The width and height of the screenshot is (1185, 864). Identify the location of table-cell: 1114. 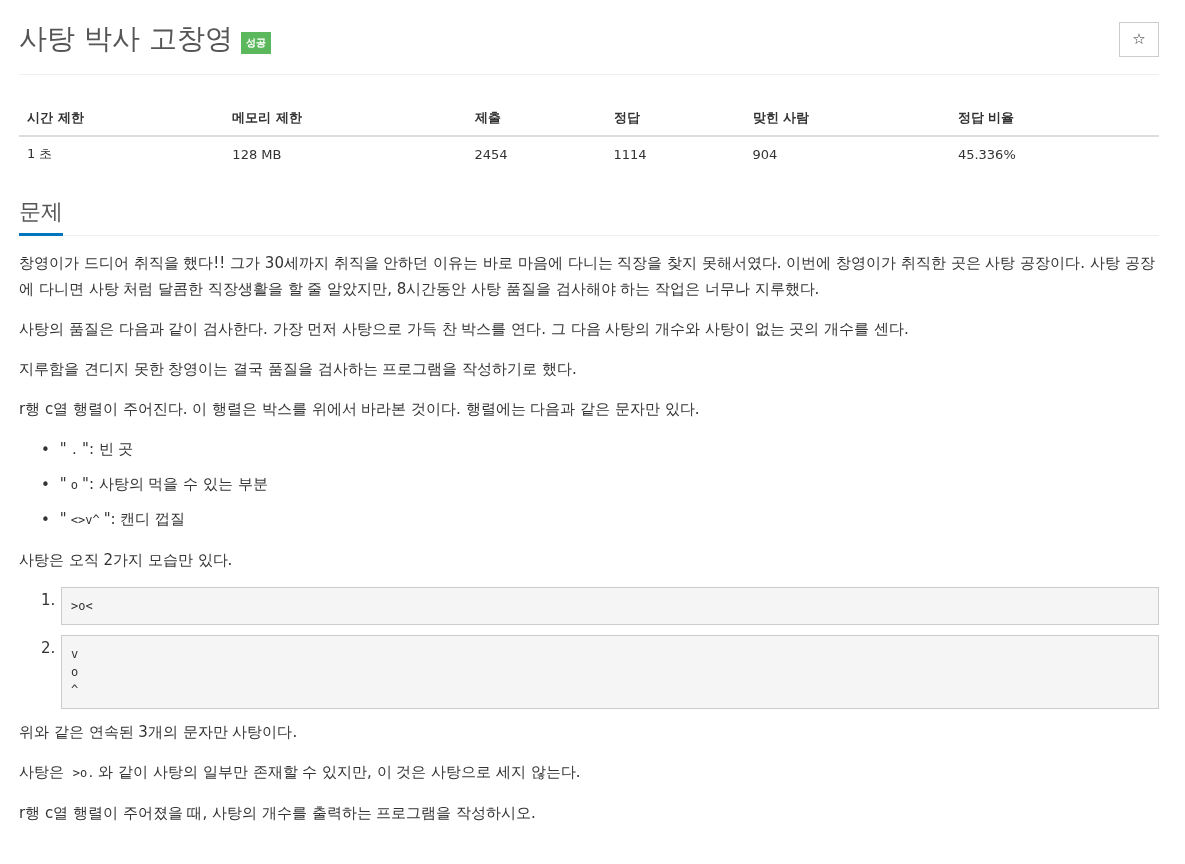
(675, 153).